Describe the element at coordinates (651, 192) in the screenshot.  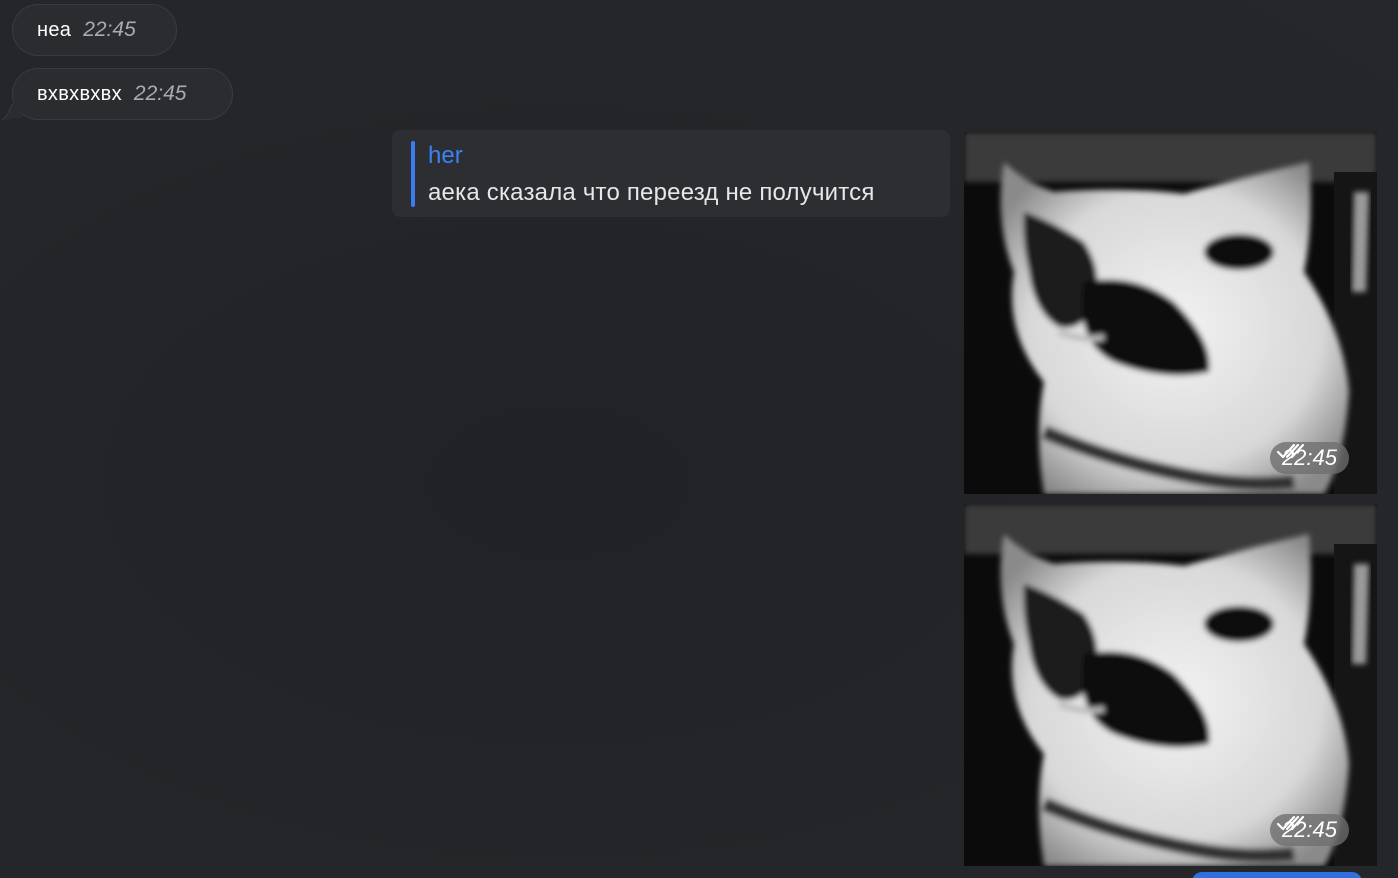
I see `reply-text: аека сказала что переезд не получится` at that location.